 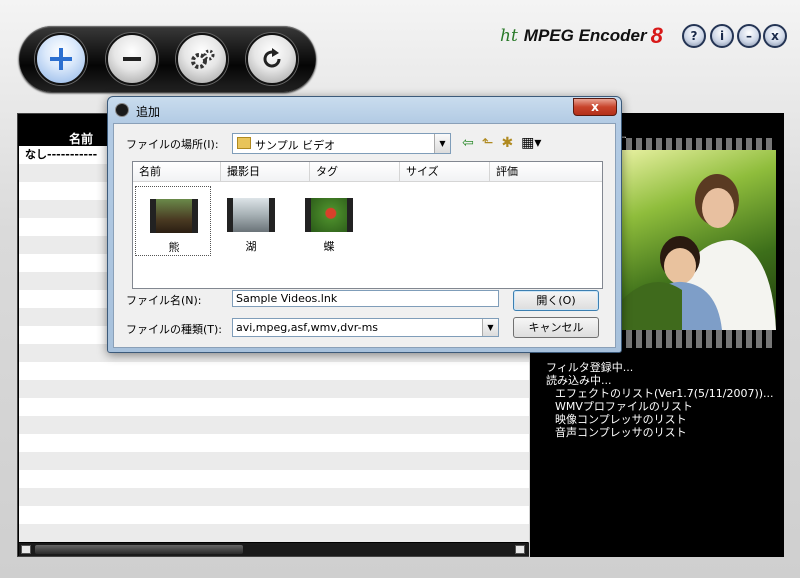 What do you see at coordinates (172, 144) in the screenshot?
I see `location-label: ファイルの場所(I):` at bounding box center [172, 144].